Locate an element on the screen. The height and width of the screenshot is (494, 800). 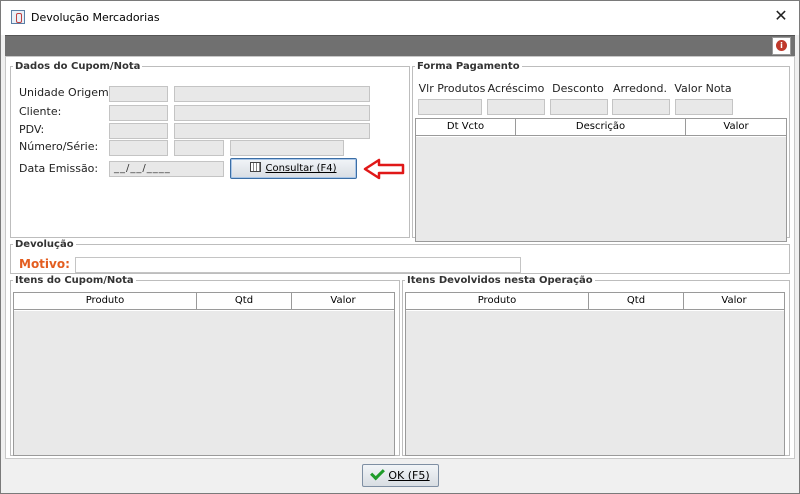
calendar-icon is located at coordinates (256, 167).